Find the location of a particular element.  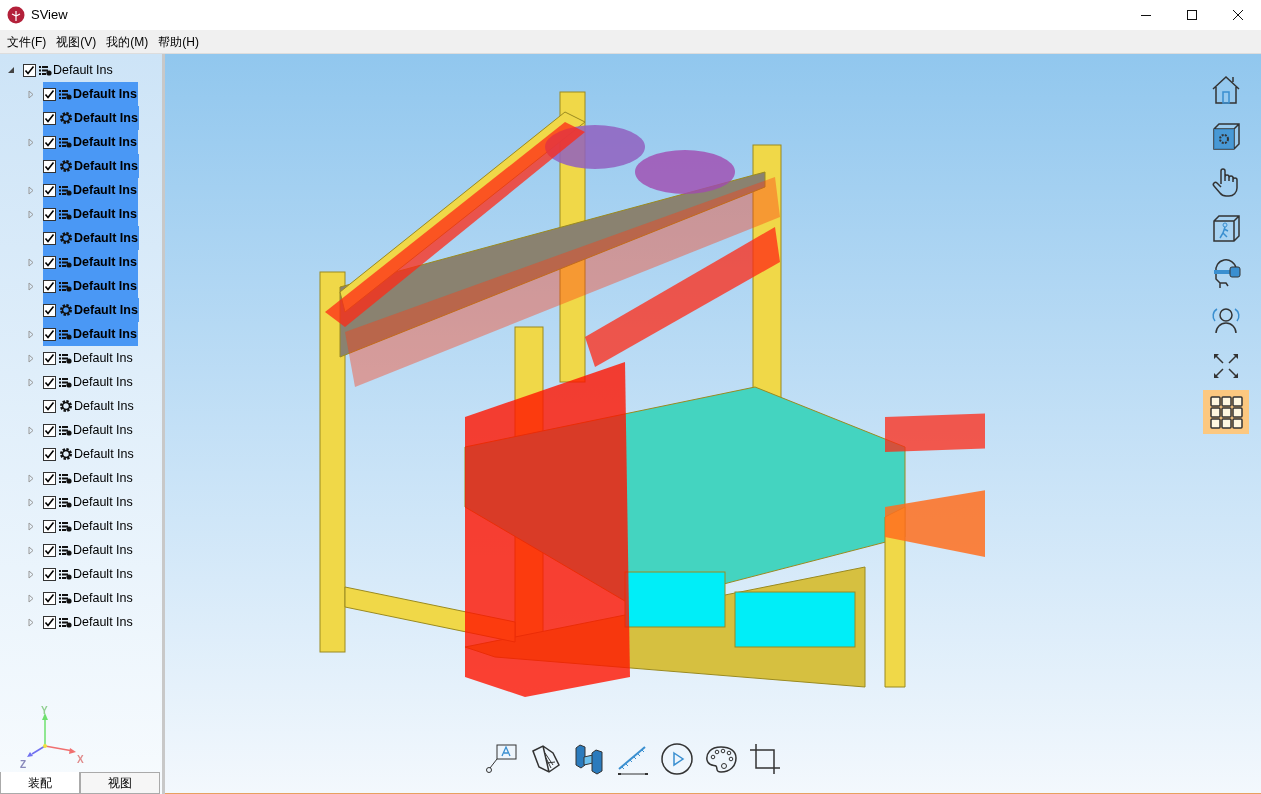

collapse-arrow-icon is located at coordinates (11, 70).